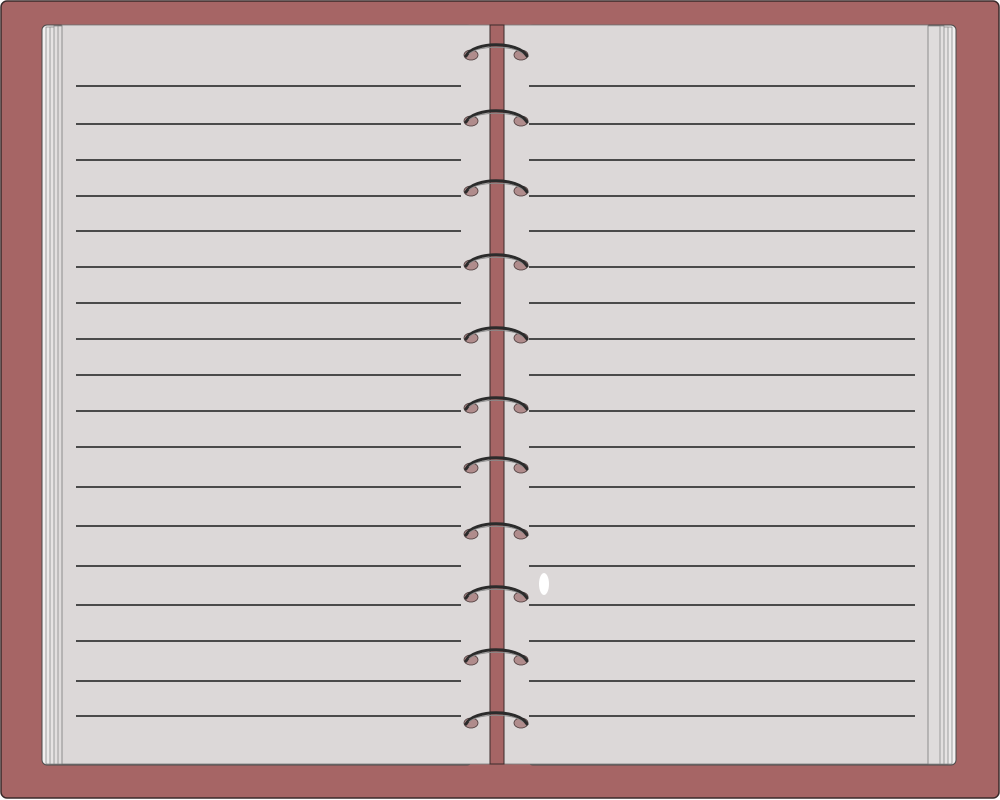 The height and width of the screenshot is (800, 1000). Describe the element at coordinates (497, 394) in the screenshot. I see `notebook-spine` at that location.